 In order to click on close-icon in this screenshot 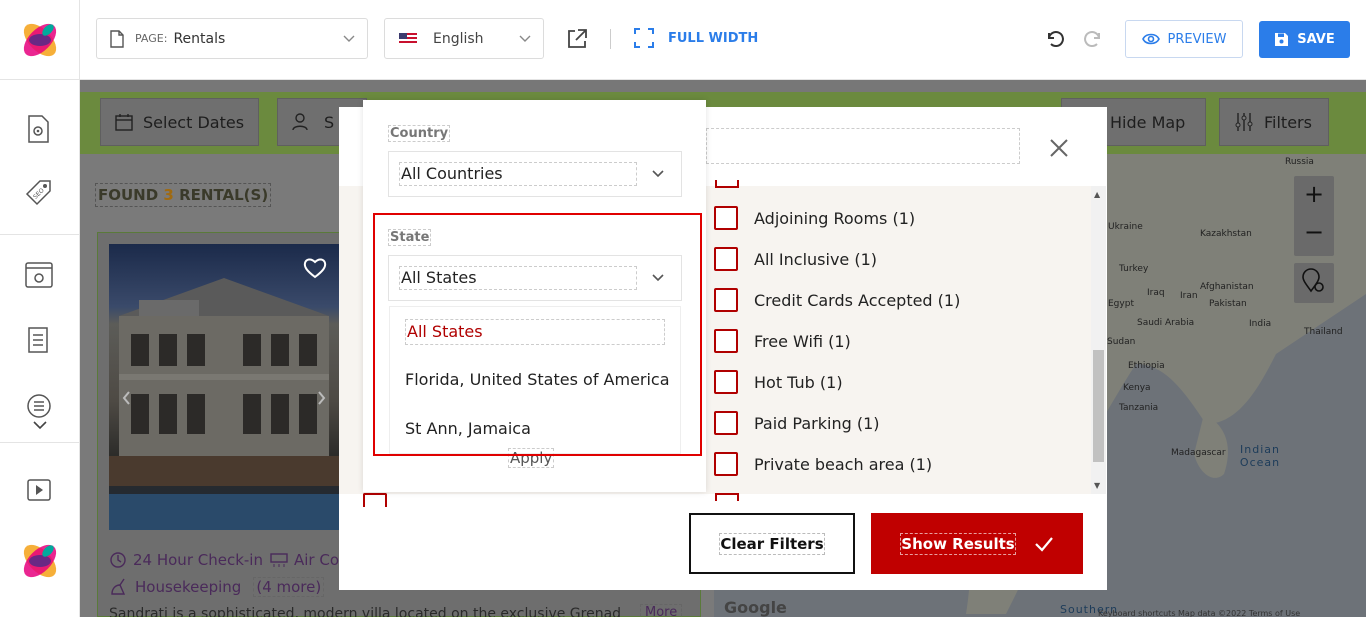, I will do `click(1059, 148)`.